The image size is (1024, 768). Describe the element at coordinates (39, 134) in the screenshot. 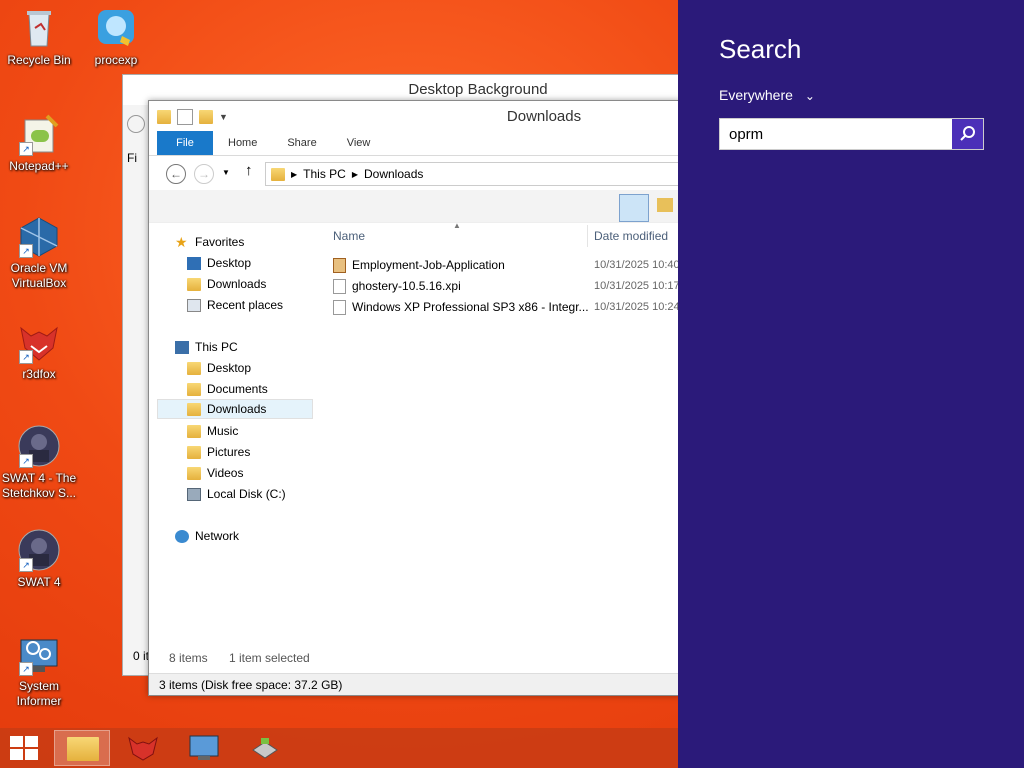

I see `notepad-plus-plus-icon: ↗` at that location.